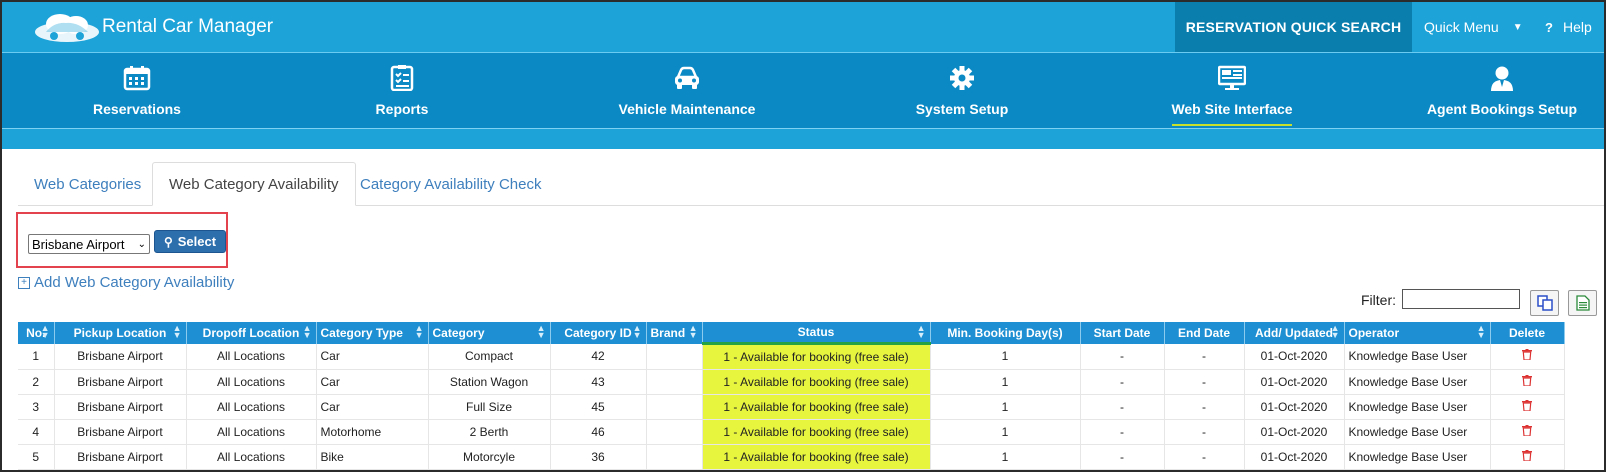 The height and width of the screenshot is (472, 1606). I want to click on col-header-category: Category ▲ ▼, so click(489, 333).